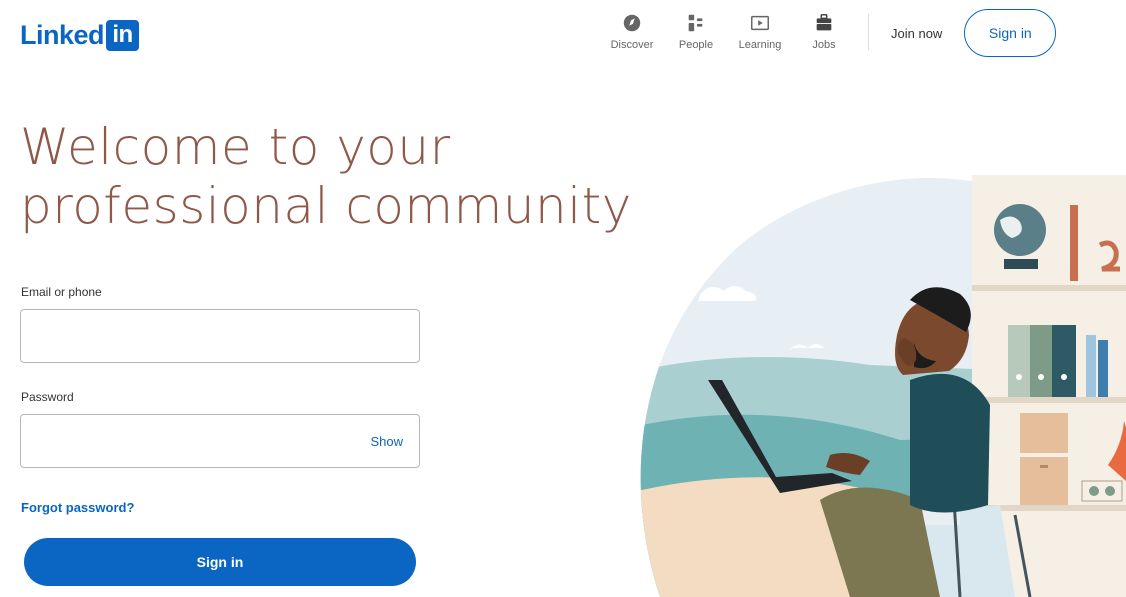 The width and height of the screenshot is (1126, 597). I want to click on logo-in-badge: in, so click(123, 35).